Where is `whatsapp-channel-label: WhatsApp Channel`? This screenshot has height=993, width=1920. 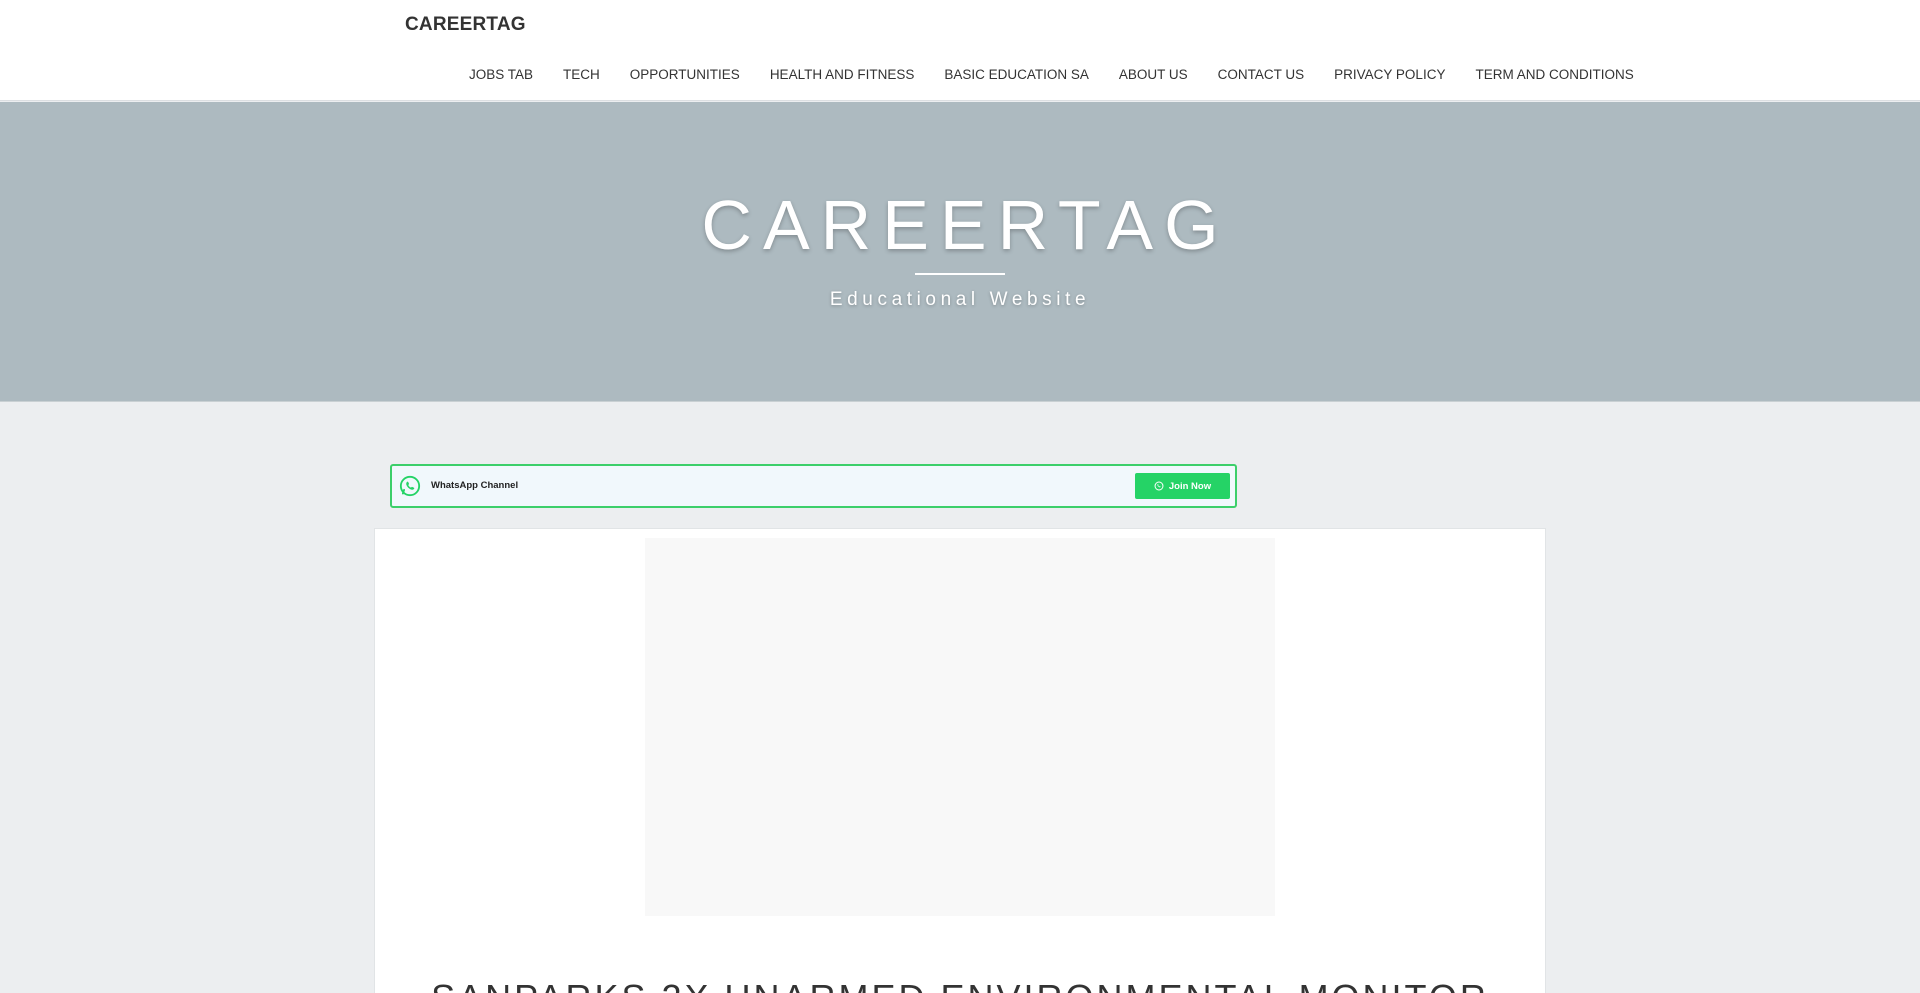
whatsapp-channel-label: WhatsApp Channel is located at coordinates (475, 485).